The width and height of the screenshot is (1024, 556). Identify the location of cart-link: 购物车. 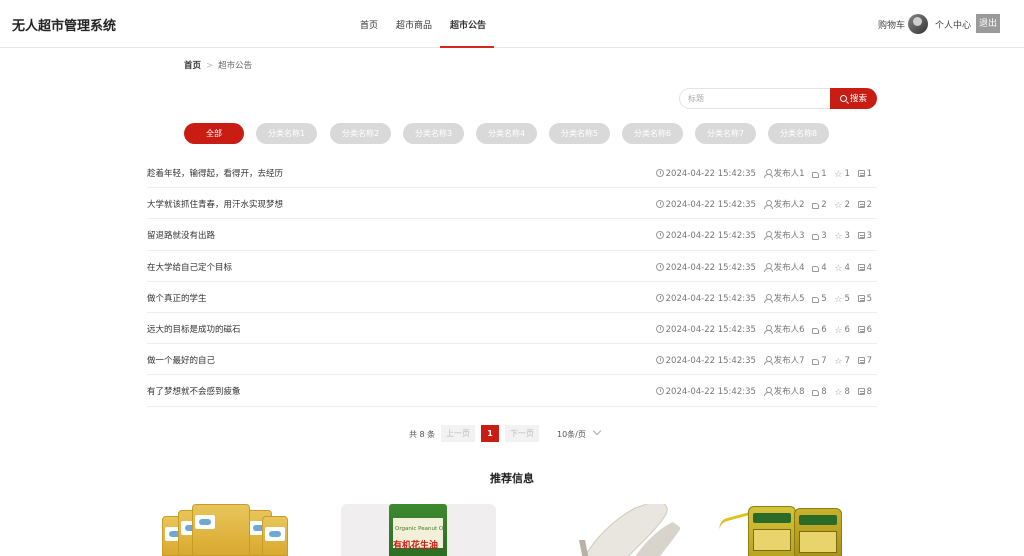
(891, 24).